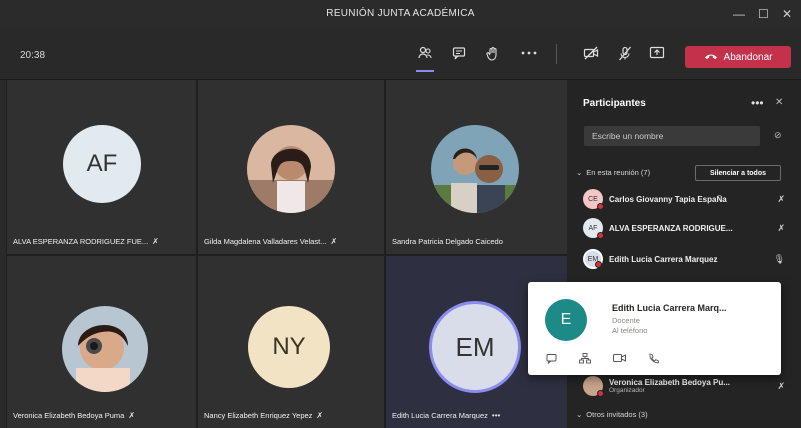 This screenshot has width=801, height=428. I want to click on card-avatar: E, so click(566, 320).